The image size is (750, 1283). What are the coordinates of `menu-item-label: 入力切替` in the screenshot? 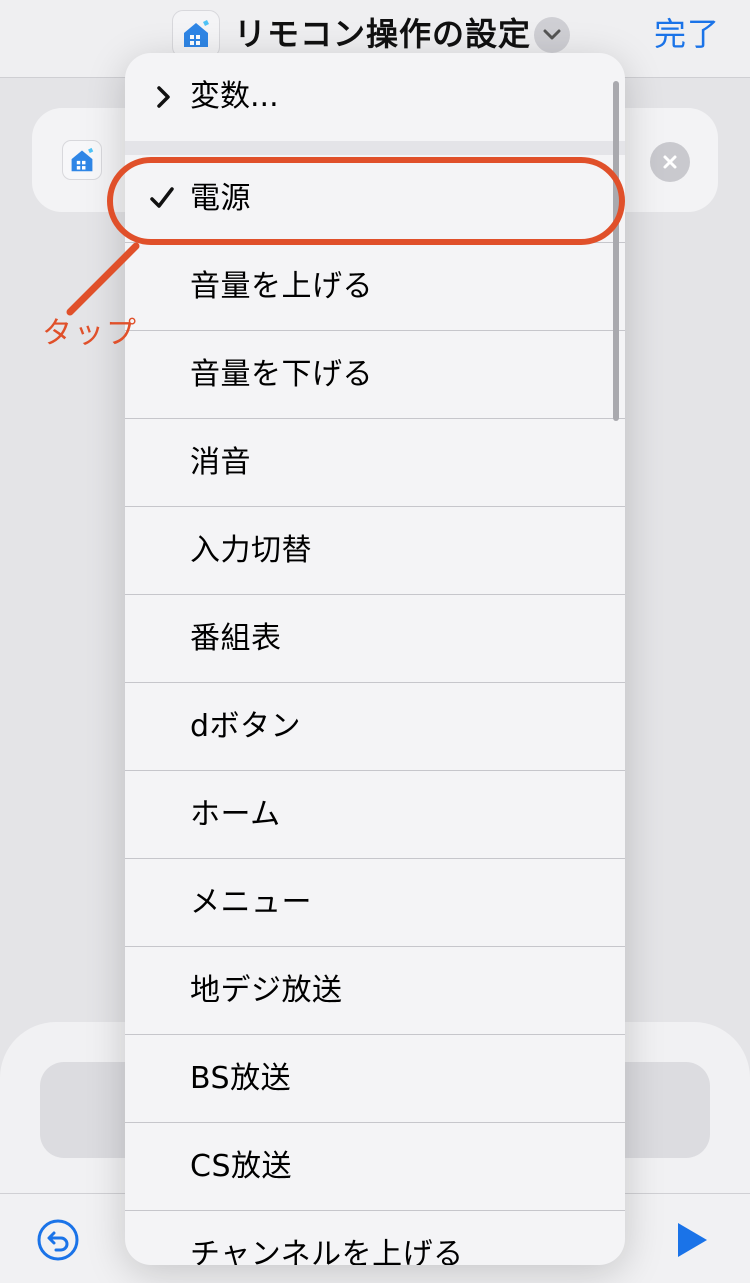 It's located at (251, 550).